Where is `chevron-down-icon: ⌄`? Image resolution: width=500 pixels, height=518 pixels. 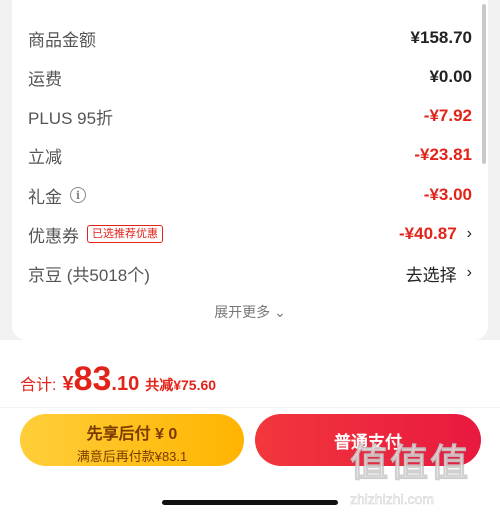
chevron-down-icon: ⌄ is located at coordinates (280, 312).